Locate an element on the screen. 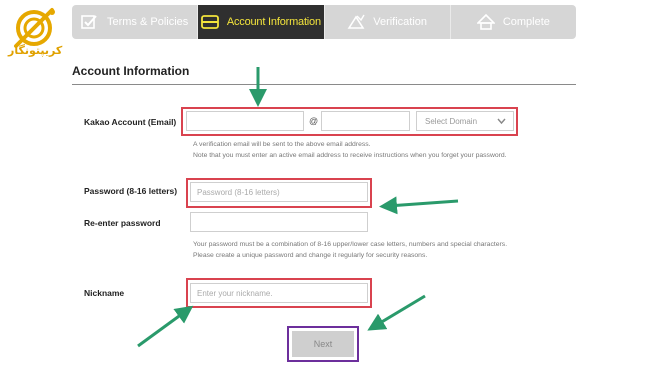 The height and width of the screenshot is (365, 650). arrow-to-next is located at coordinates (396, 312).